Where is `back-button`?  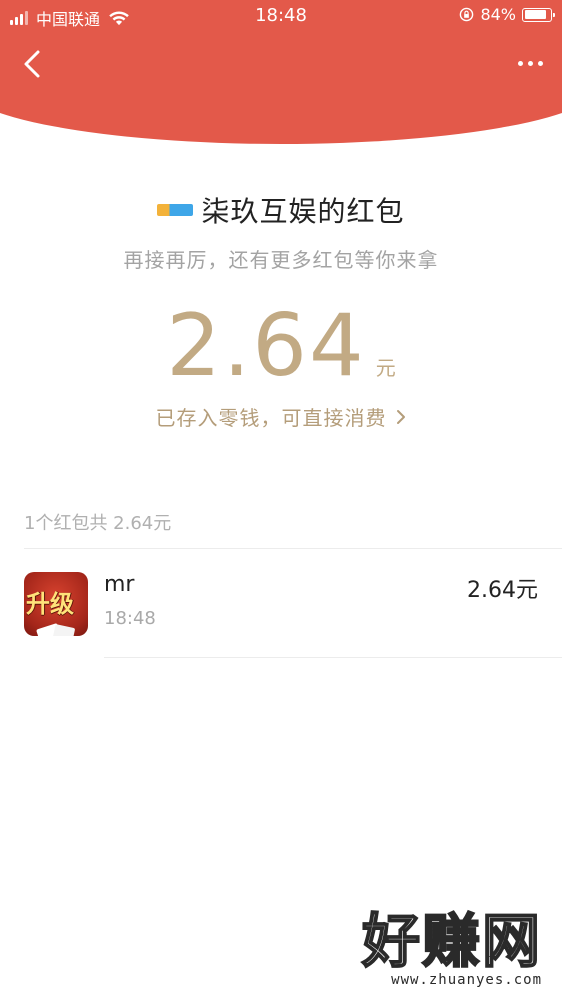
back-button is located at coordinates (34, 64).